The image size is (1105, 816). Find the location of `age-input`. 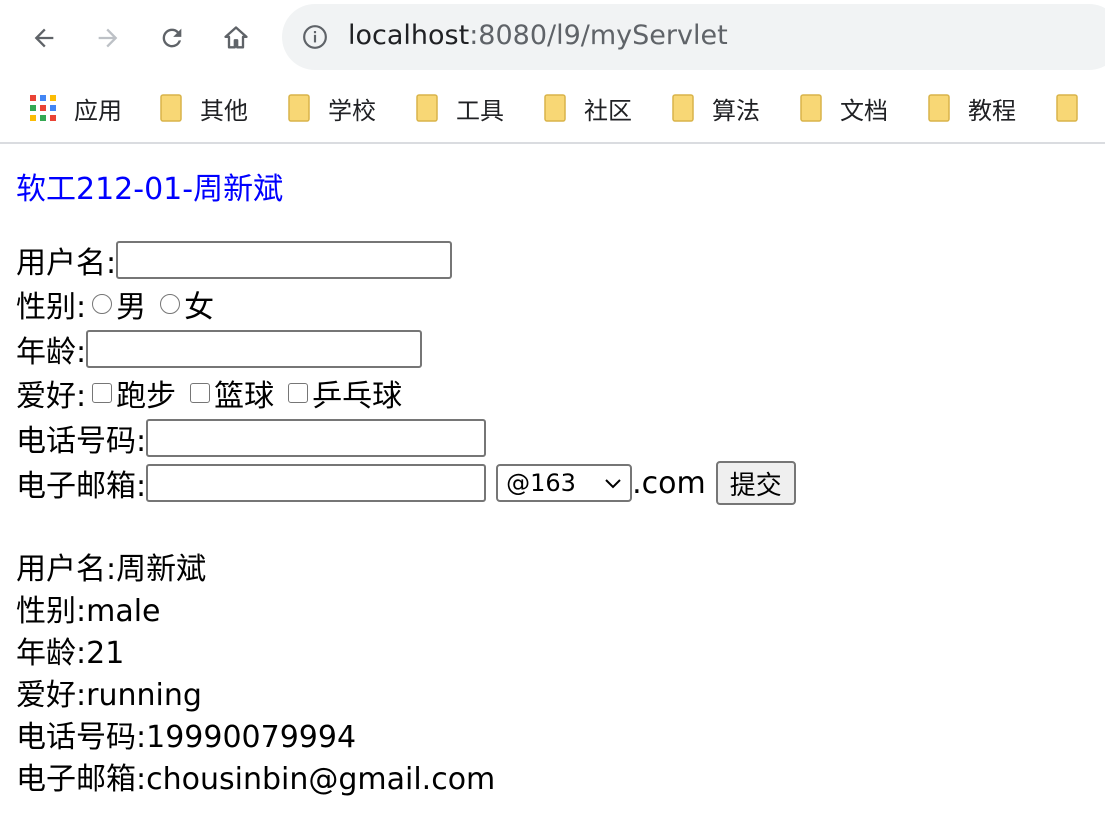

age-input is located at coordinates (254, 349).